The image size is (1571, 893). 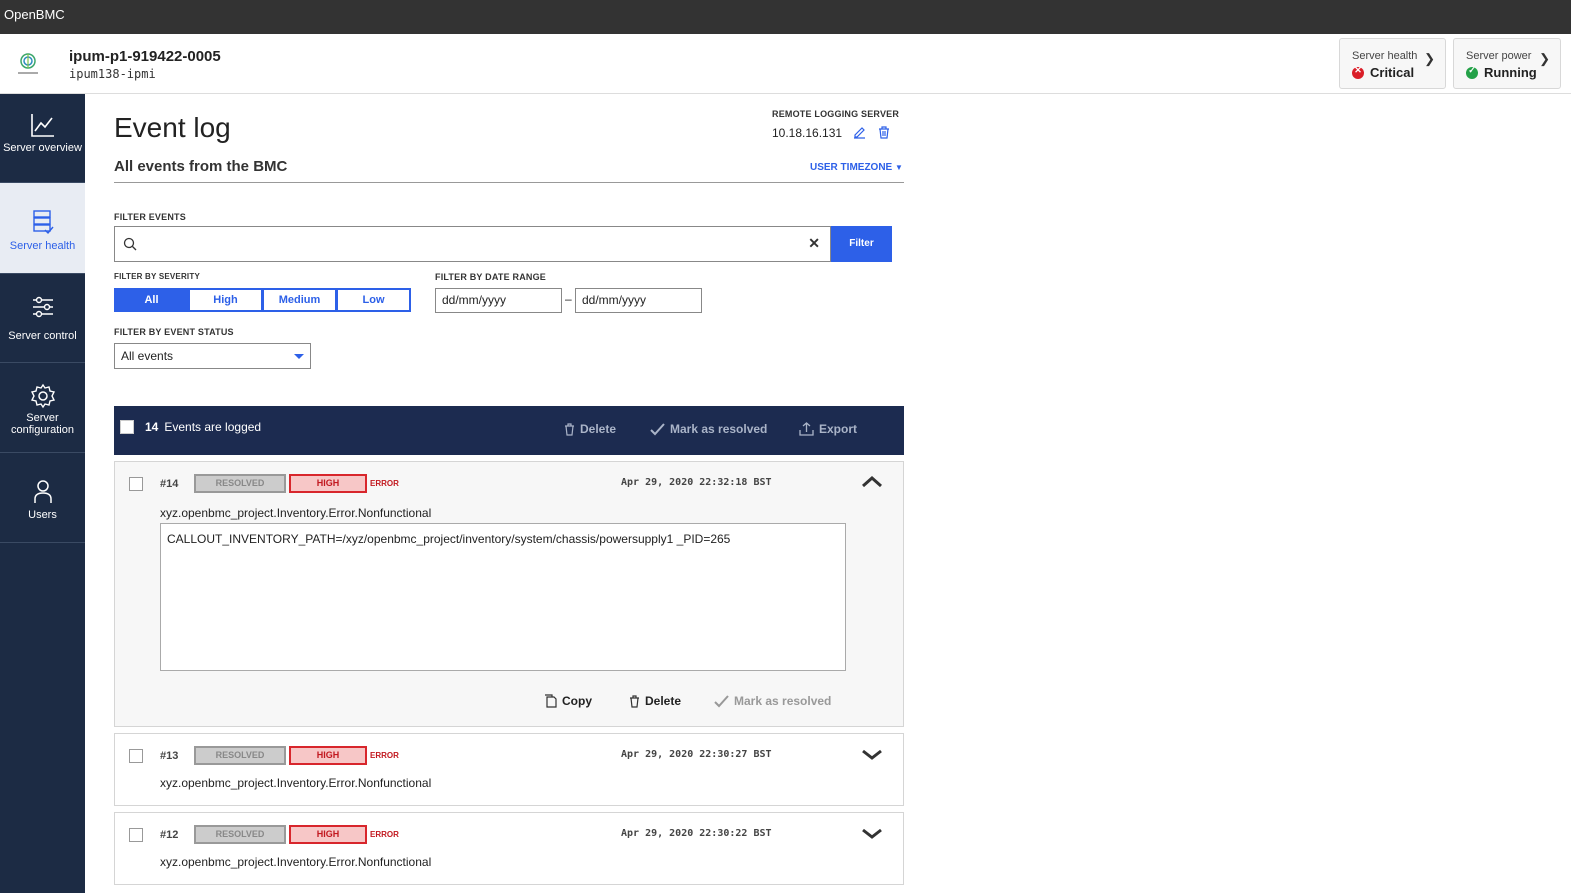 I want to click on event-status-value: All events, so click(x=147, y=356).